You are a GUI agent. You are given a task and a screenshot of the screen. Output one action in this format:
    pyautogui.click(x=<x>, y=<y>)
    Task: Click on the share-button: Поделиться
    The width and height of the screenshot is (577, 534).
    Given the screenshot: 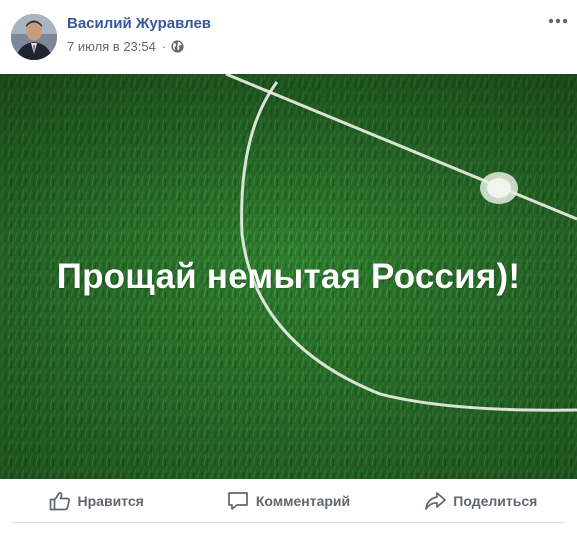 What is the action you would take?
    pyautogui.click(x=481, y=501)
    